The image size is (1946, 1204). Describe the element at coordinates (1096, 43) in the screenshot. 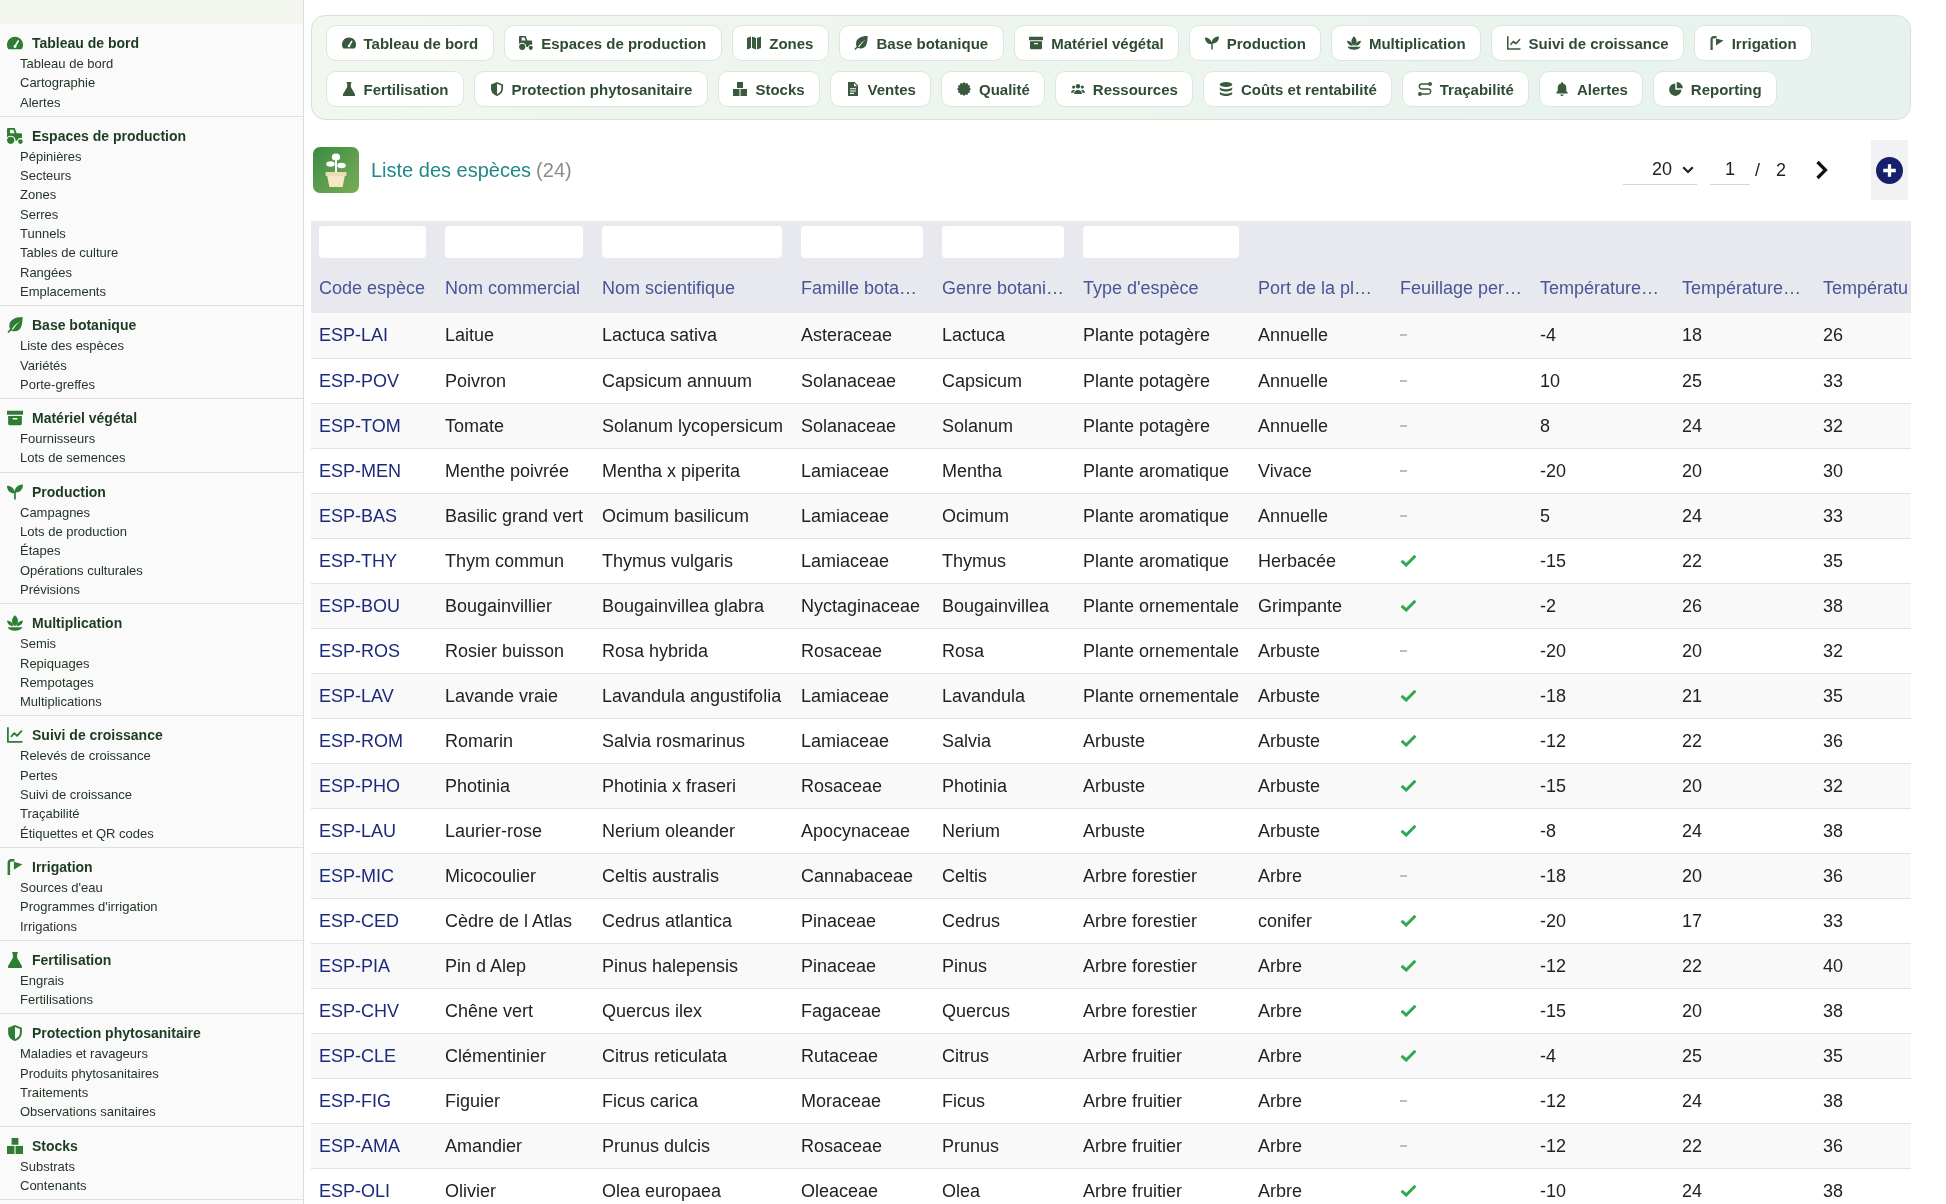

I see `nav-button: Matériel végétal` at that location.